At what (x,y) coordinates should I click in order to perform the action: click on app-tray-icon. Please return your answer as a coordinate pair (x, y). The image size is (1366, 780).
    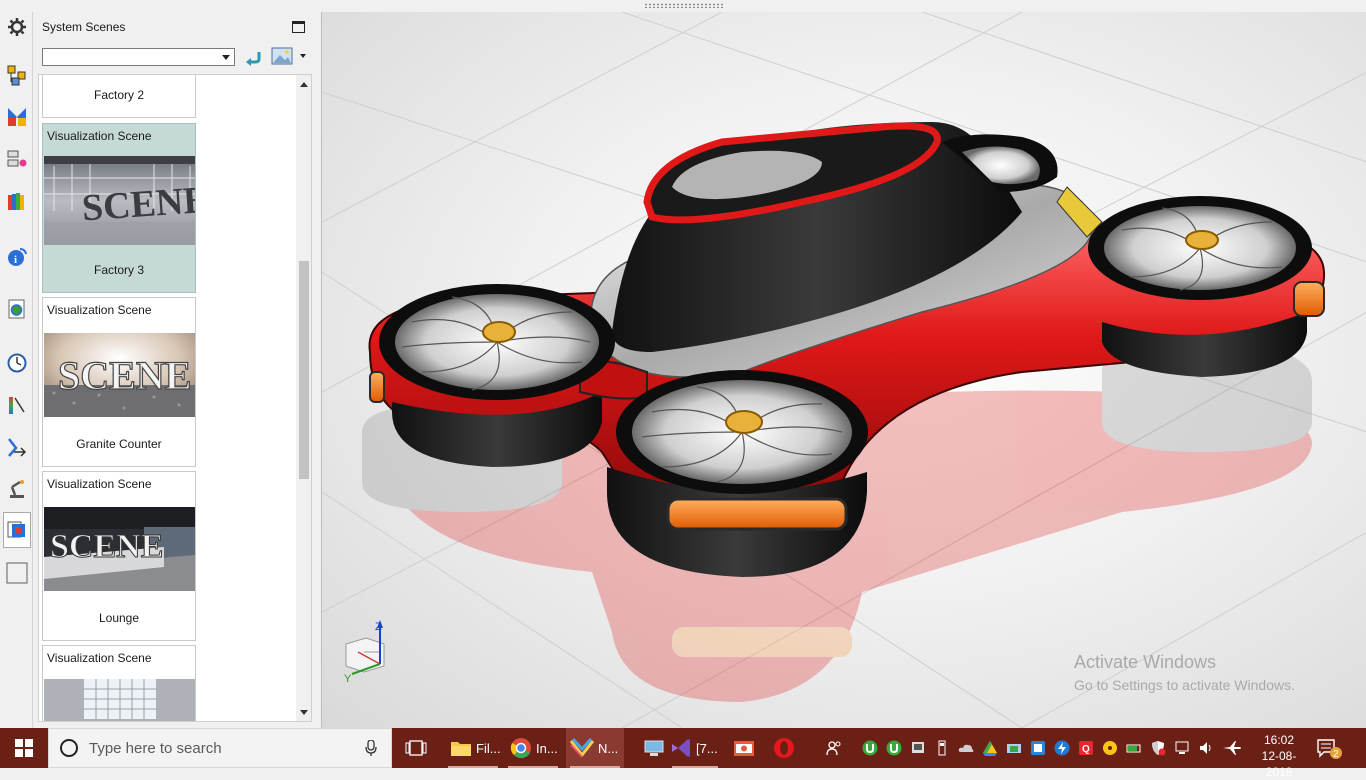
    Looking at the image, I should click on (1038, 748).